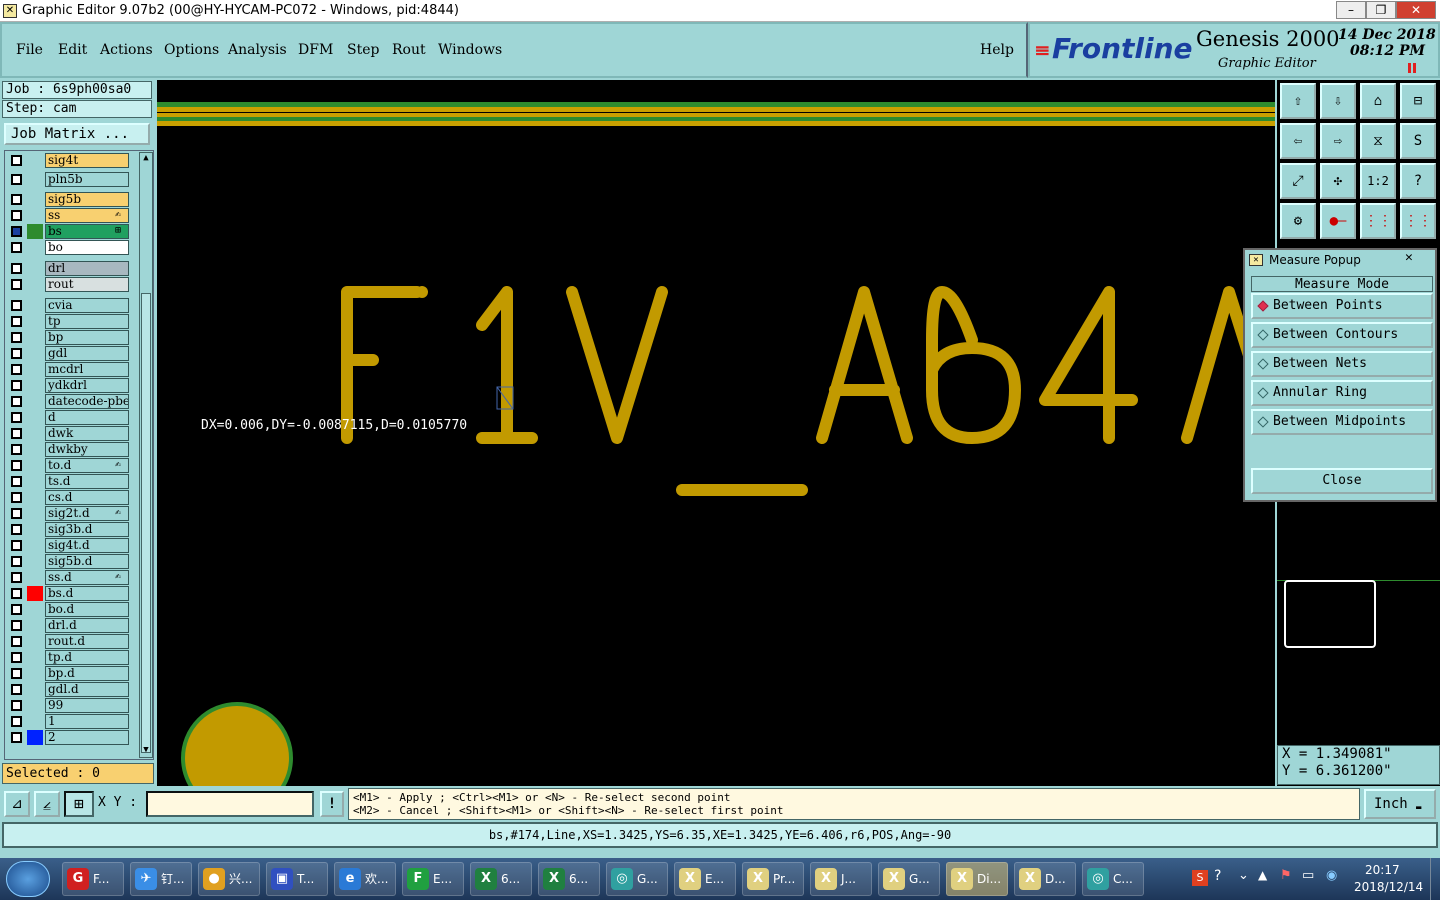  I want to click on layer-row-to-d: to.d ✍, so click(68, 465).